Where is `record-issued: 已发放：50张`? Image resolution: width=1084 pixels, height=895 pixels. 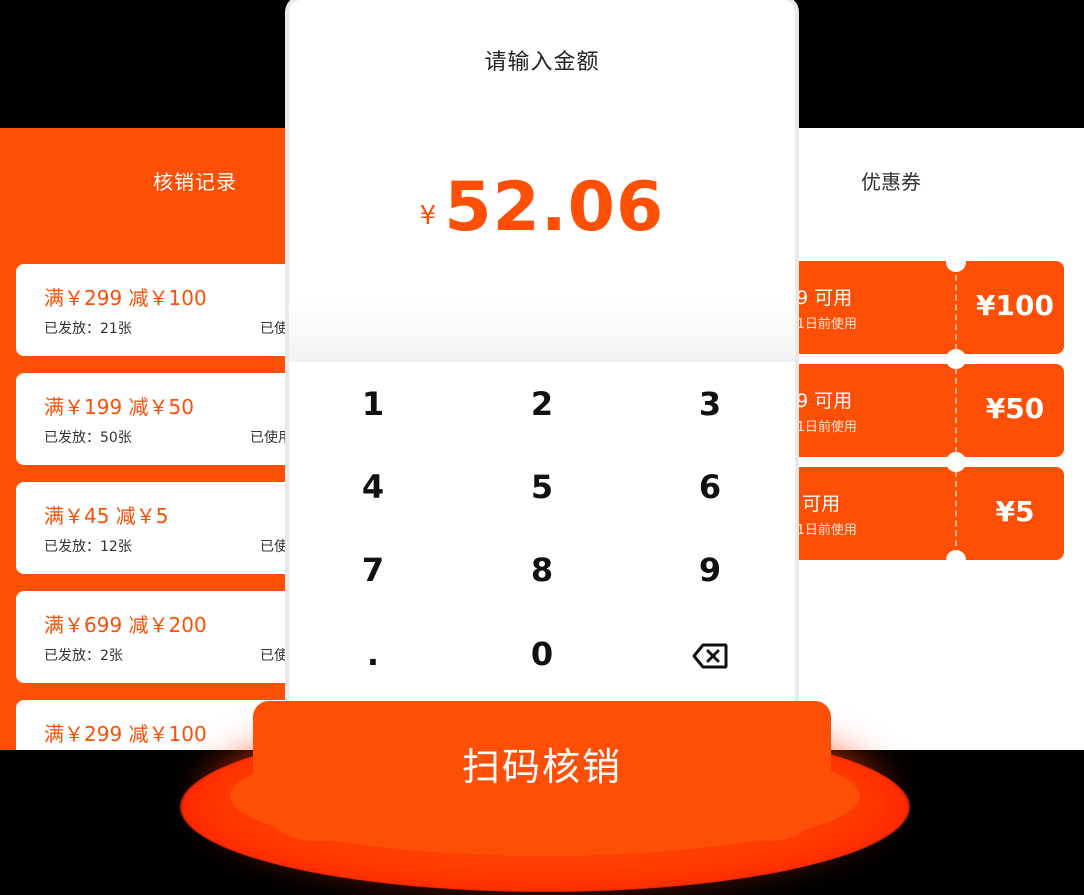 record-issued: 已发放：50张 is located at coordinates (88, 438).